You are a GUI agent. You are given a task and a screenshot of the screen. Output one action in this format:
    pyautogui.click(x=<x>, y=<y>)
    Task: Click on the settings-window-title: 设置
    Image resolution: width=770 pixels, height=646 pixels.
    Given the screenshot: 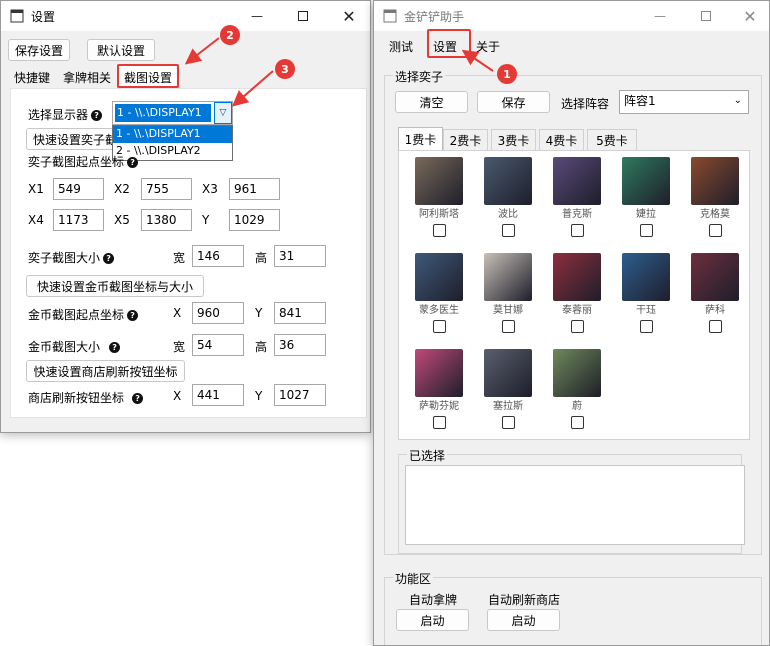 What is the action you would take?
    pyautogui.click(x=43, y=17)
    